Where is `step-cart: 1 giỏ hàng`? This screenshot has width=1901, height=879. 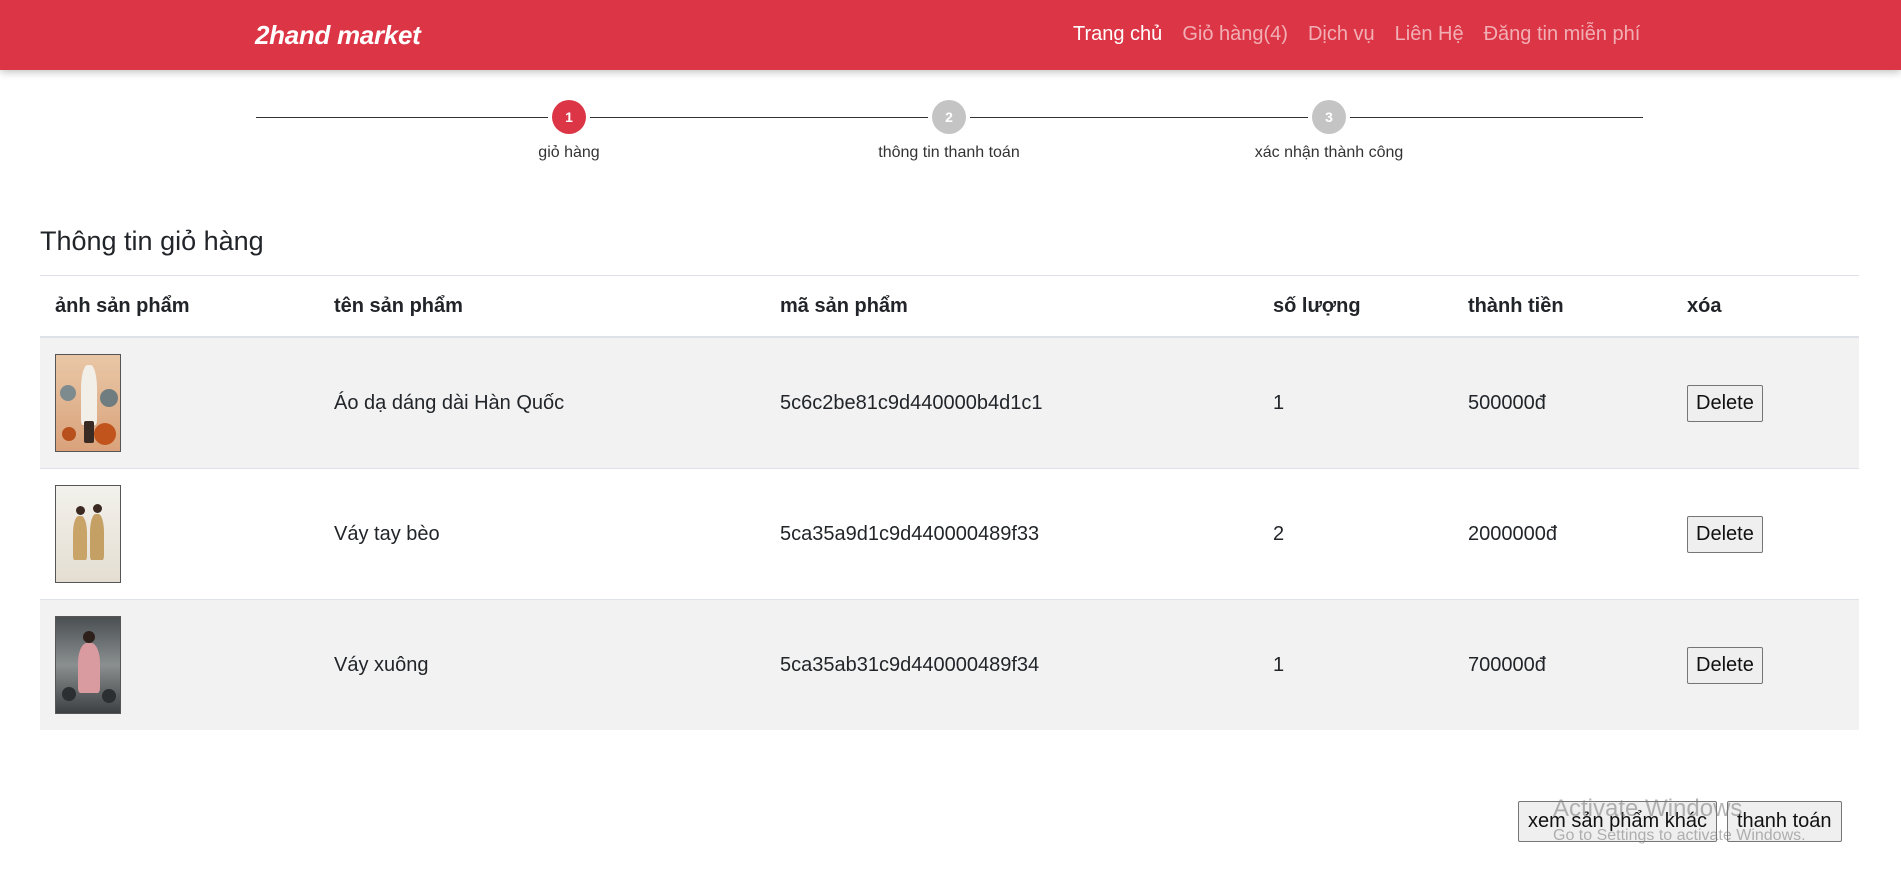 step-cart: 1 giỏ hàng is located at coordinates (569, 131).